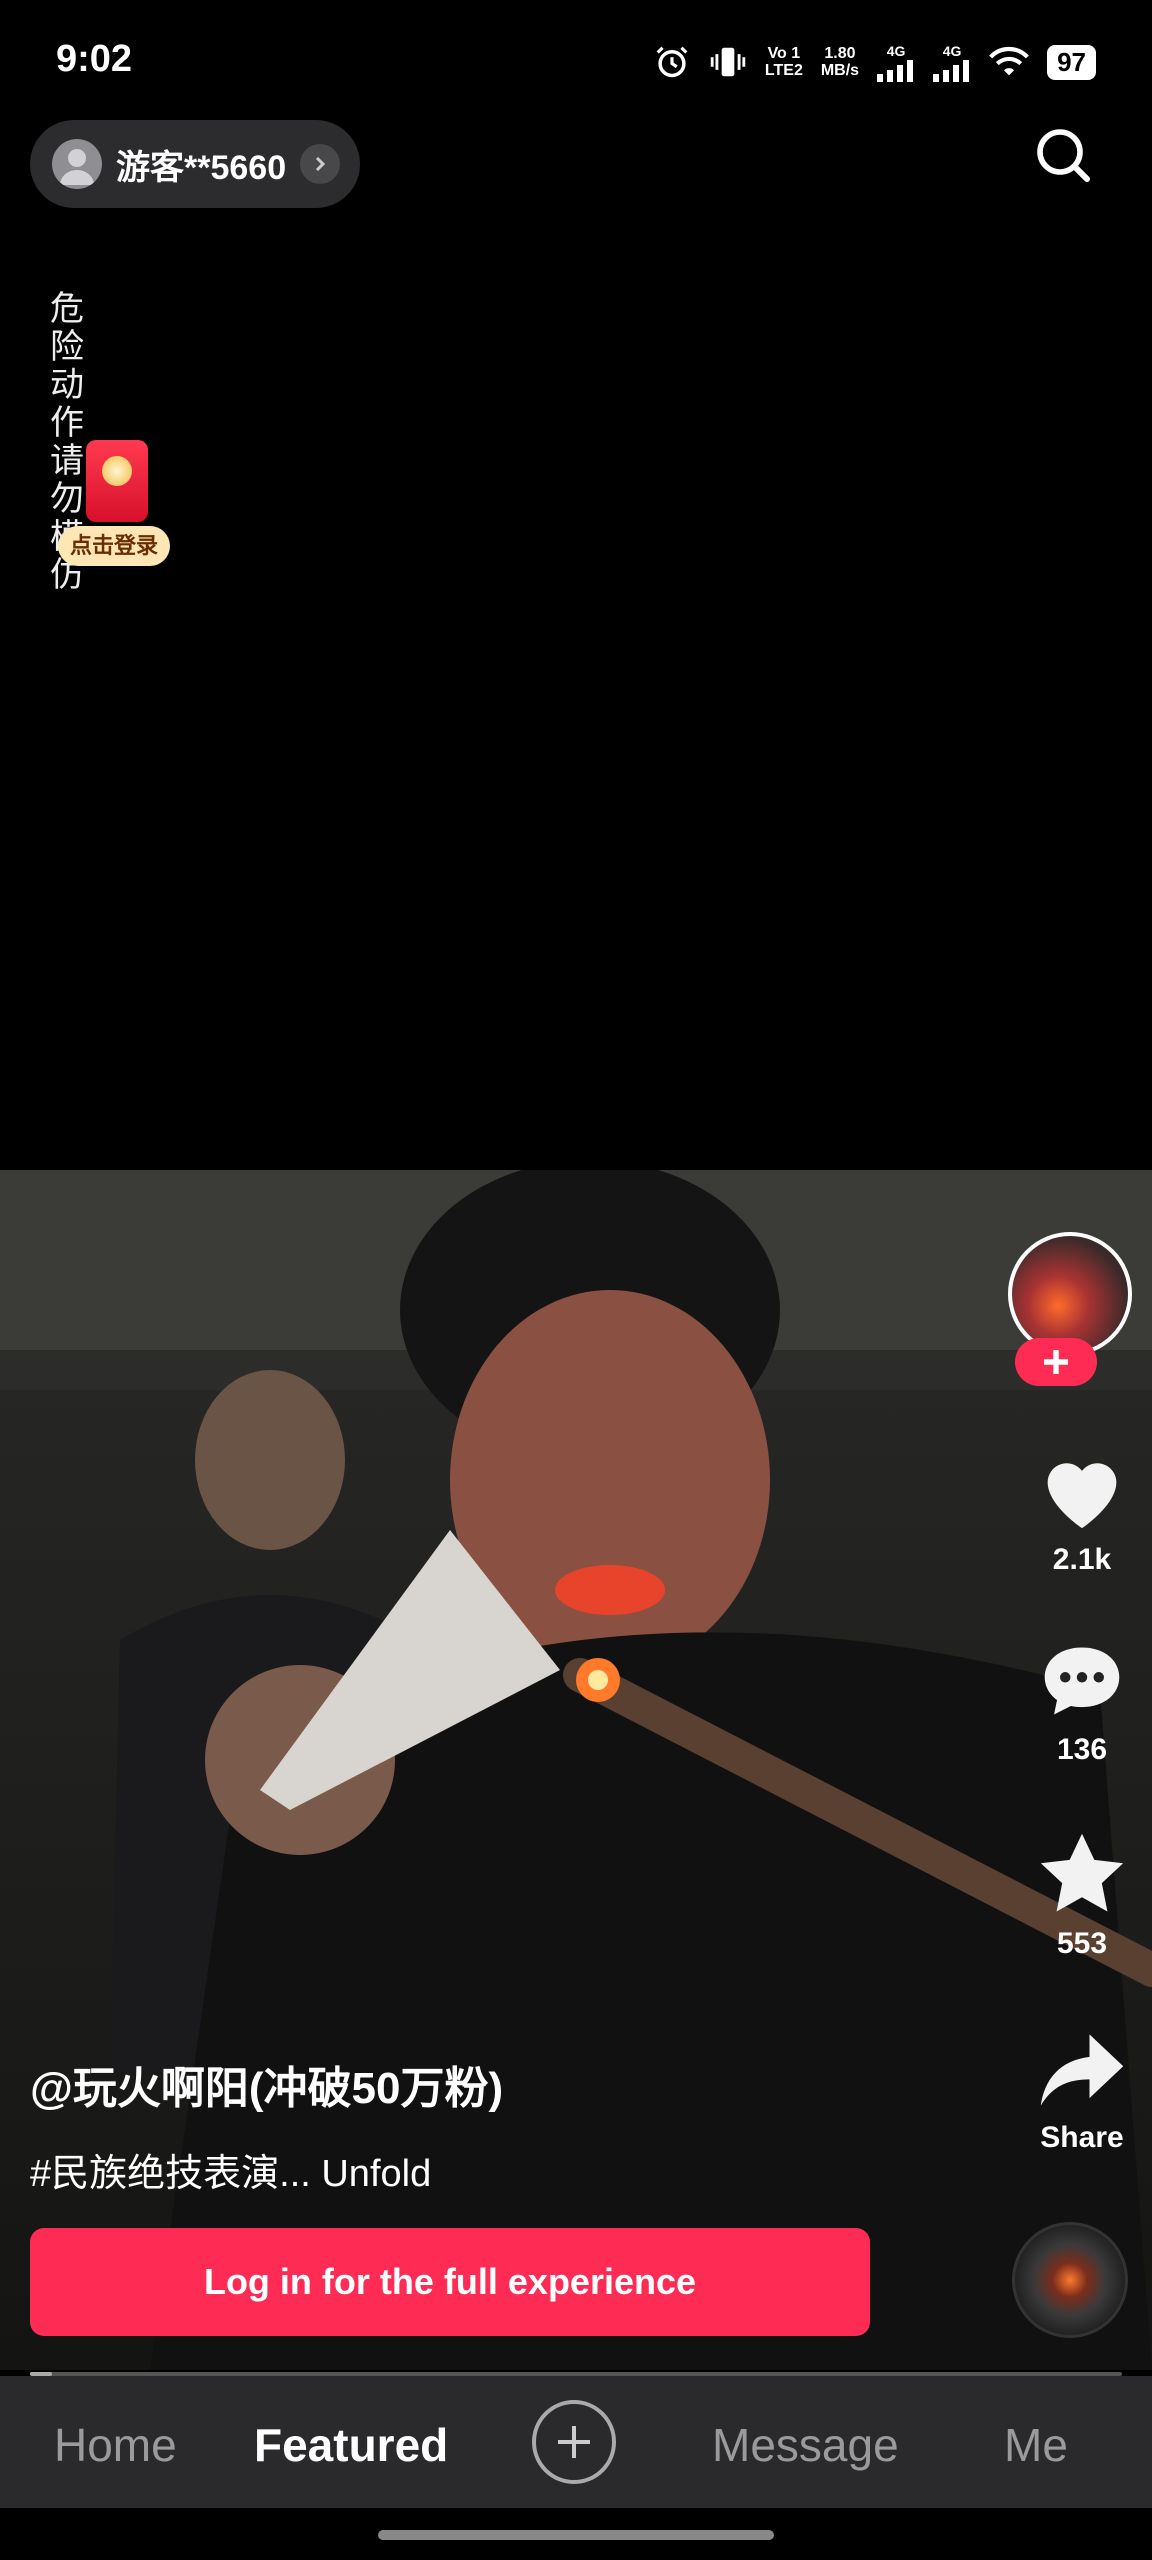 The height and width of the screenshot is (2560, 1152). What do you see at coordinates (840, 62) in the screenshot?
I see `net-speed: 1.80 MB/s` at bounding box center [840, 62].